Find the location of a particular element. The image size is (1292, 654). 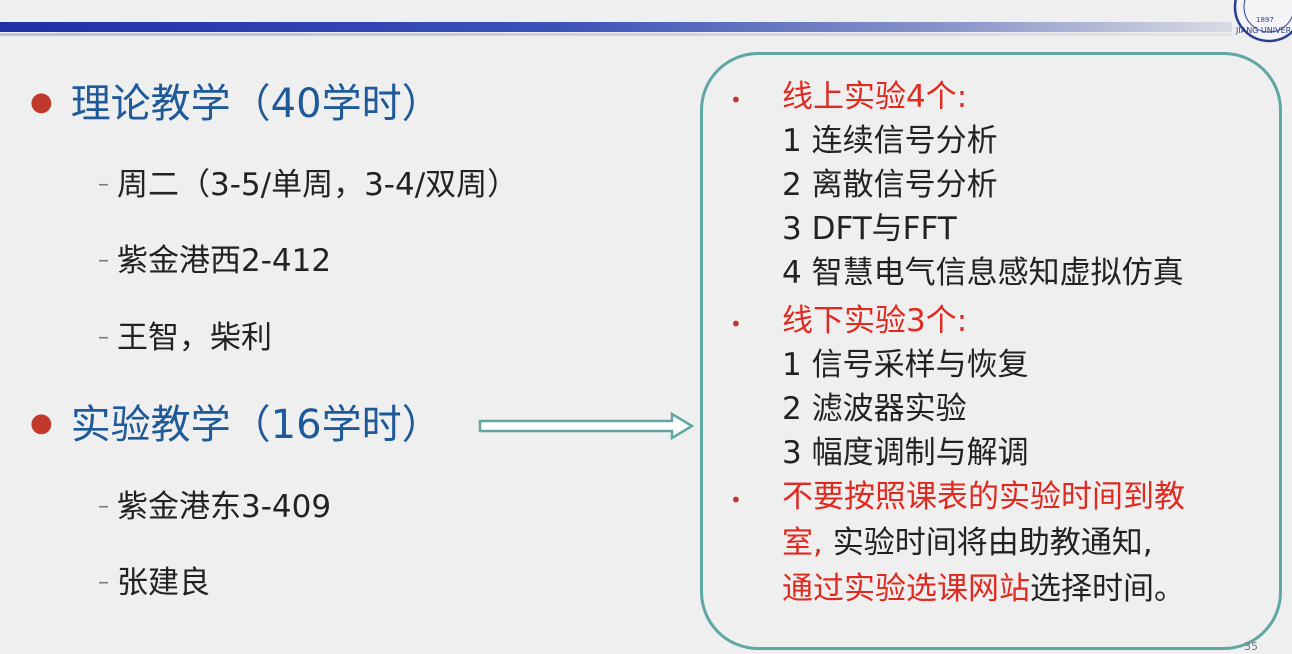

theory-item-schedule: – 周二（3-5/单周，3-4/双周） is located at coordinates (308, 185).